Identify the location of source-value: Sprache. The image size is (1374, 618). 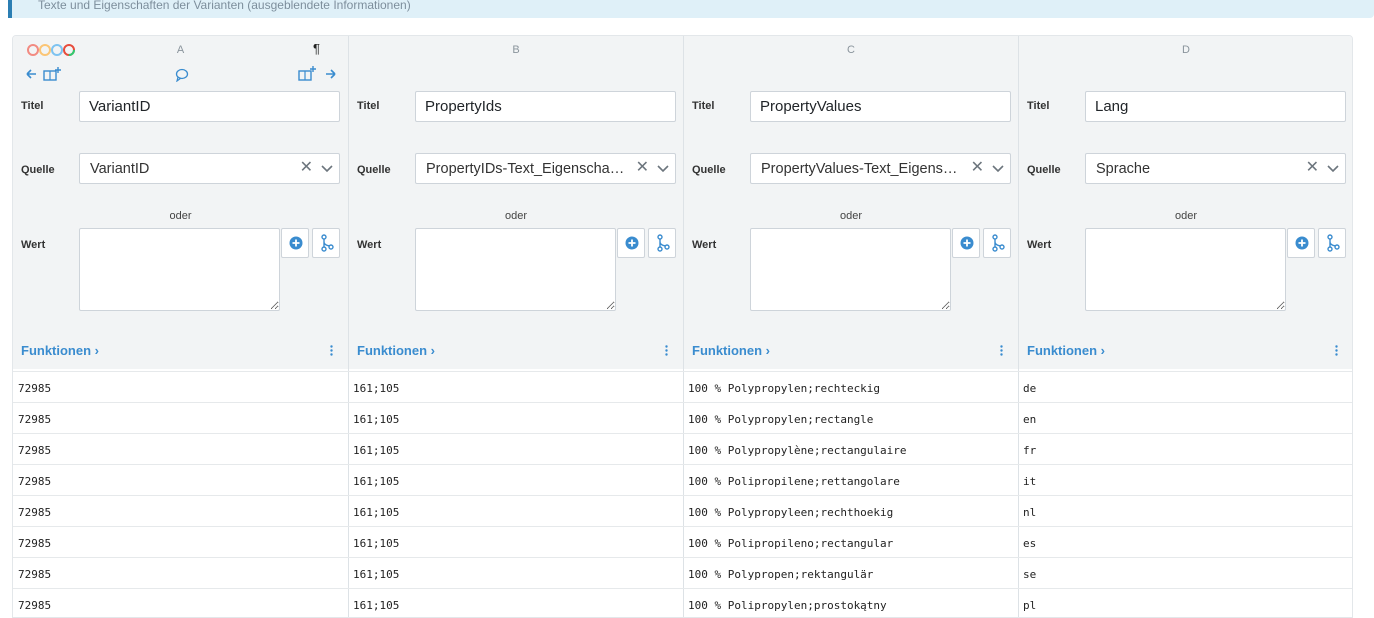
(1123, 169).